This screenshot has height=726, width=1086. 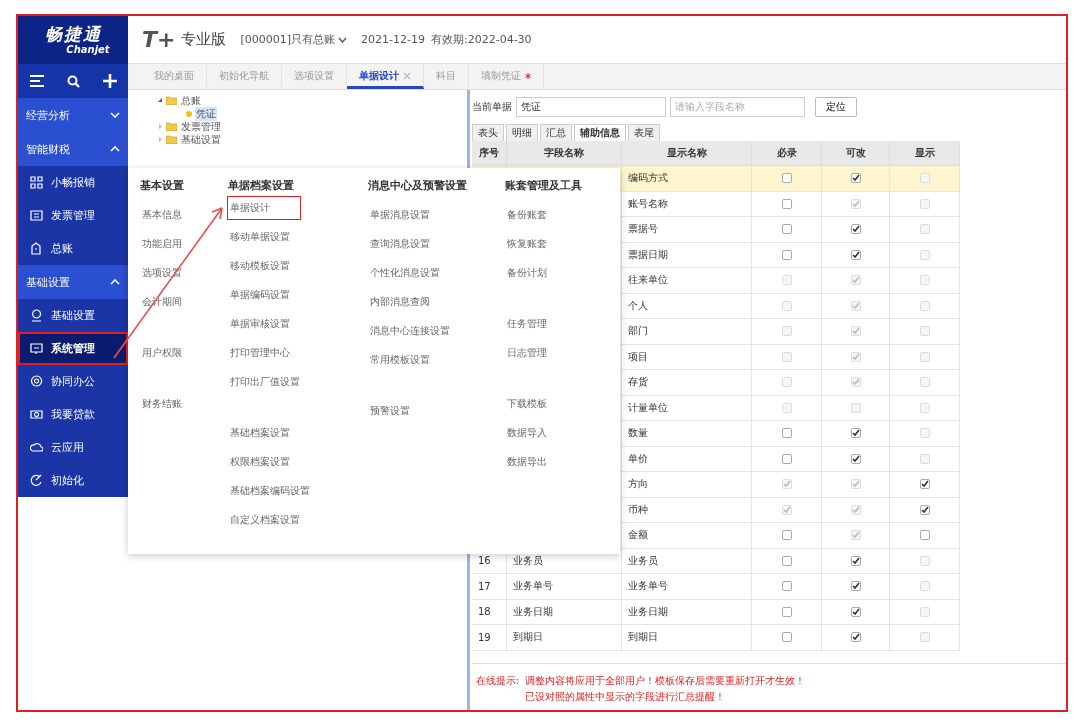 What do you see at coordinates (259, 236) in the screenshot?
I see `menu-item: 移动单据设置` at bounding box center [259, 236].